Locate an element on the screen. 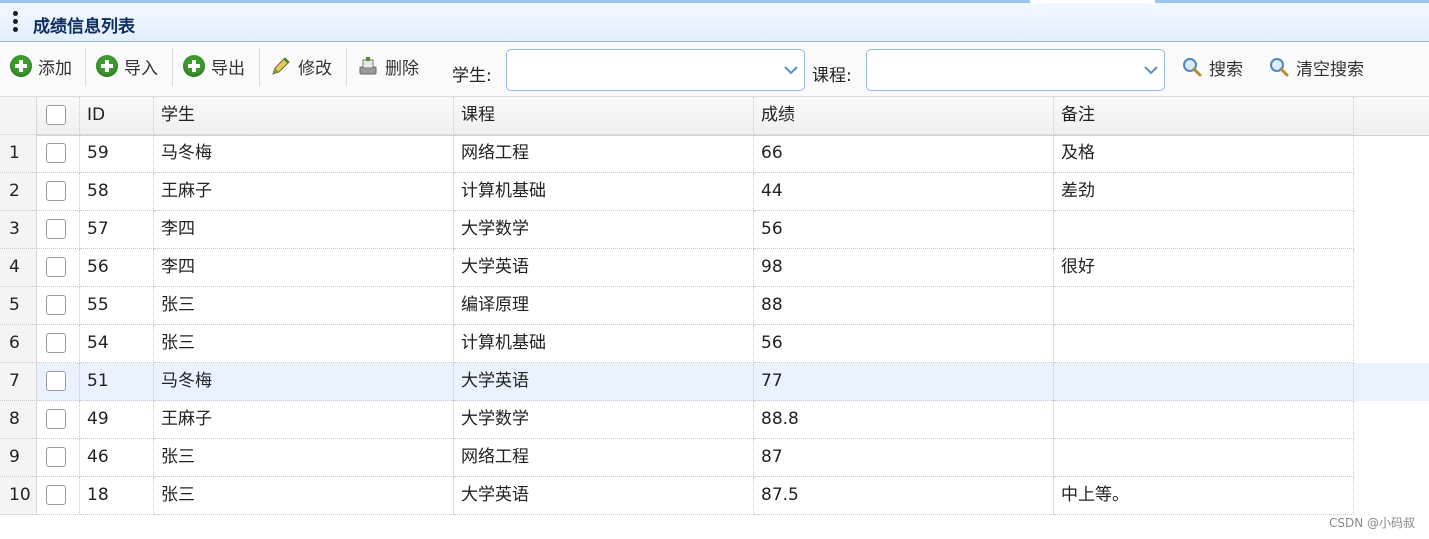  row-number: 10 is located at coordinates (18, 496).